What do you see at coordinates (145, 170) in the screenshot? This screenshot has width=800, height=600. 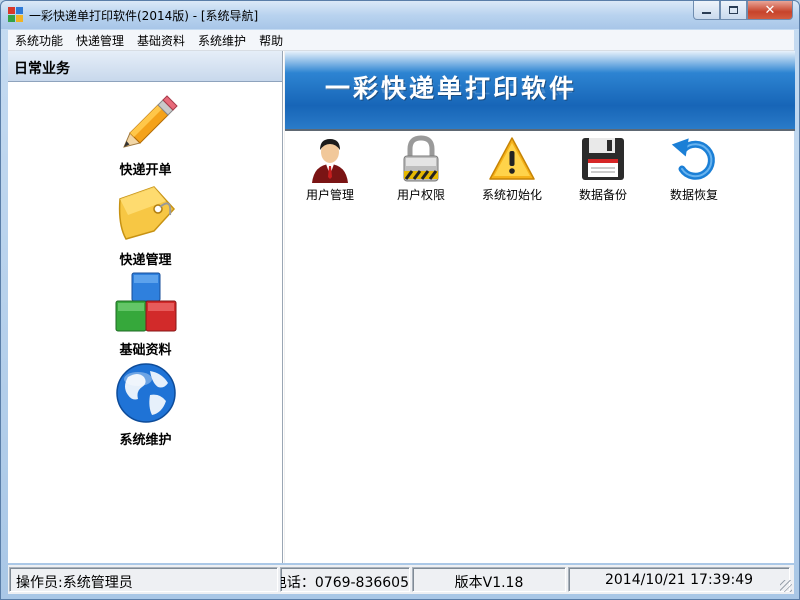 I see `nav-item-label: 快递开单` at bounding box center [145, 170].